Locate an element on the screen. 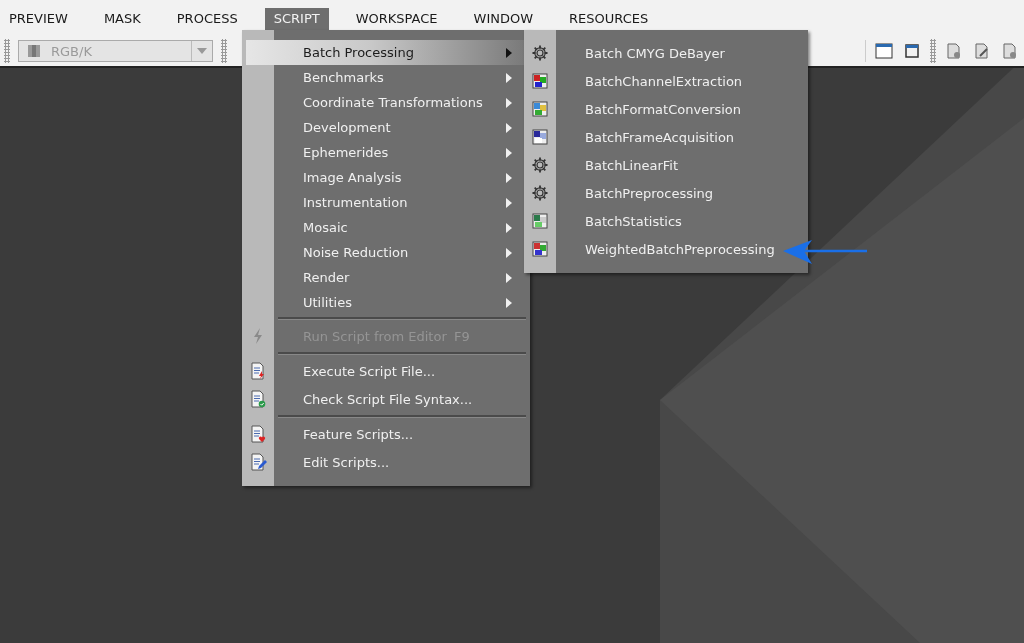 This screenshot has width=1024, height=643. menu-bar-item: WINDOW is located at coordinates (503, 19).